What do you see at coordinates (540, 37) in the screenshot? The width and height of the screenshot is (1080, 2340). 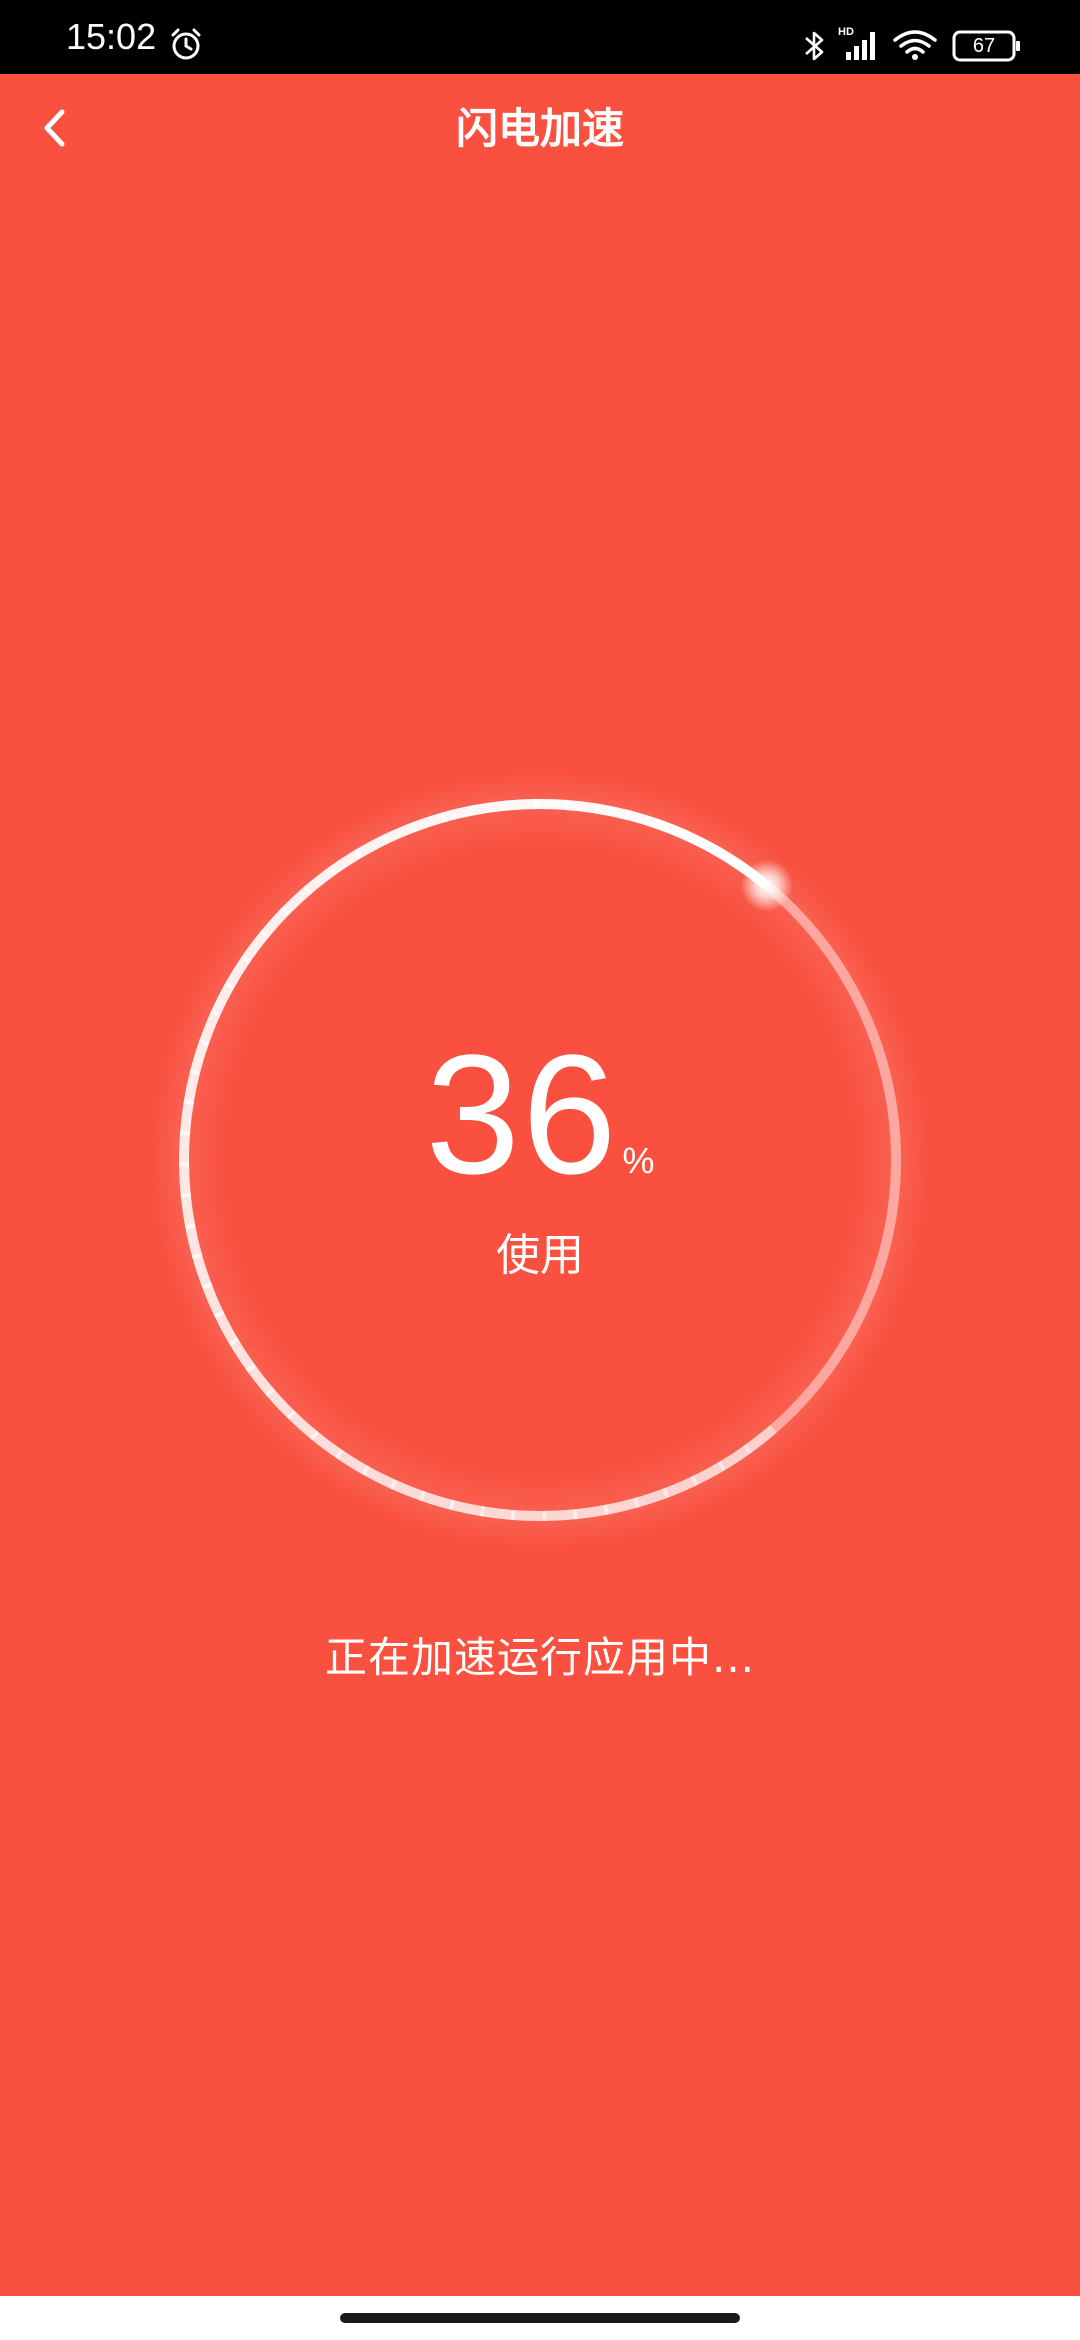 I see `status-bar: 15:02 HD 67` at bounding box center [540, 37].